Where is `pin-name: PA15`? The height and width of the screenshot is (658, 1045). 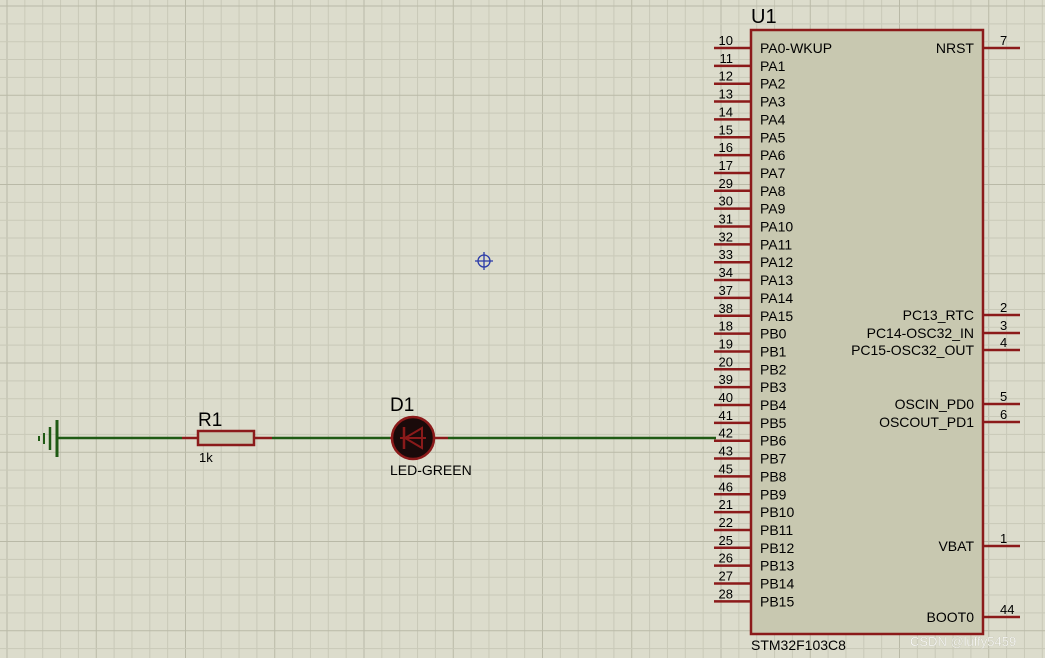 pin-name: PA15 is located at coordinates (776, 316).